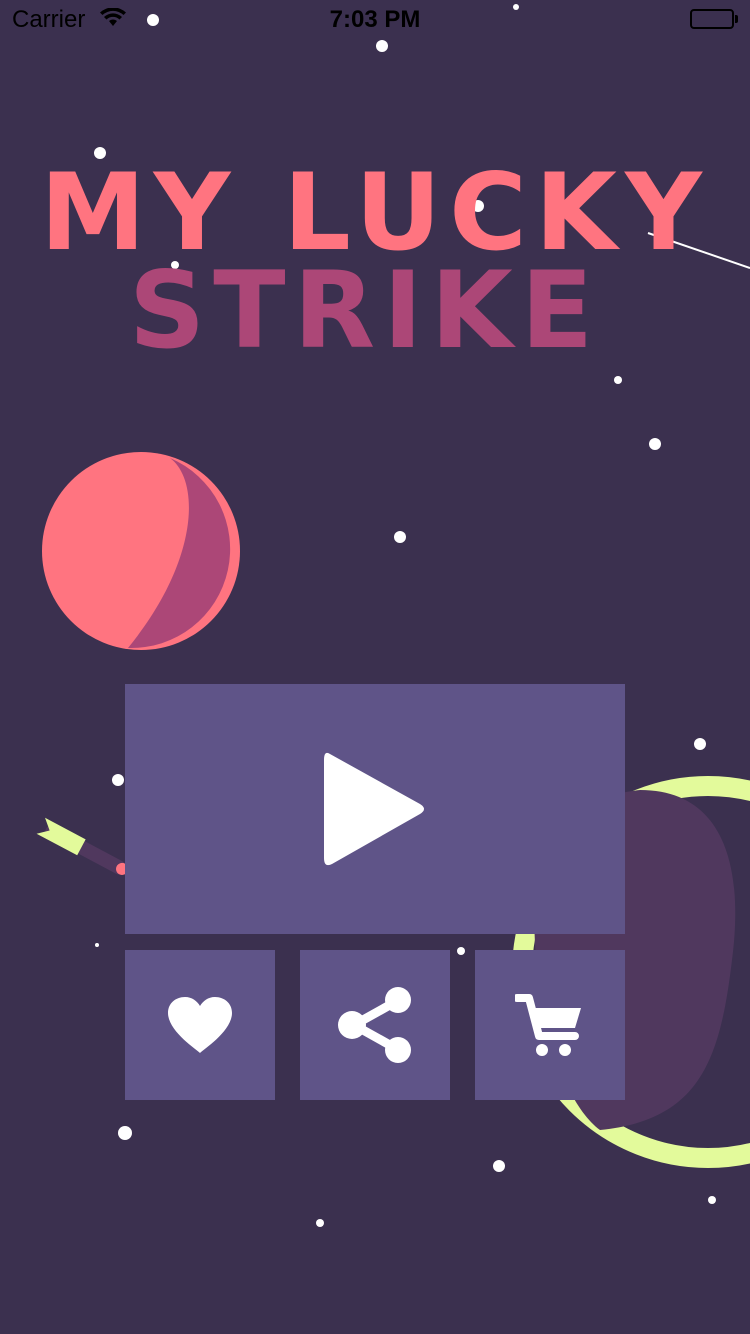  Describe the element at coordinates (82, 846) in the screenshot. I see `comet` at that location.